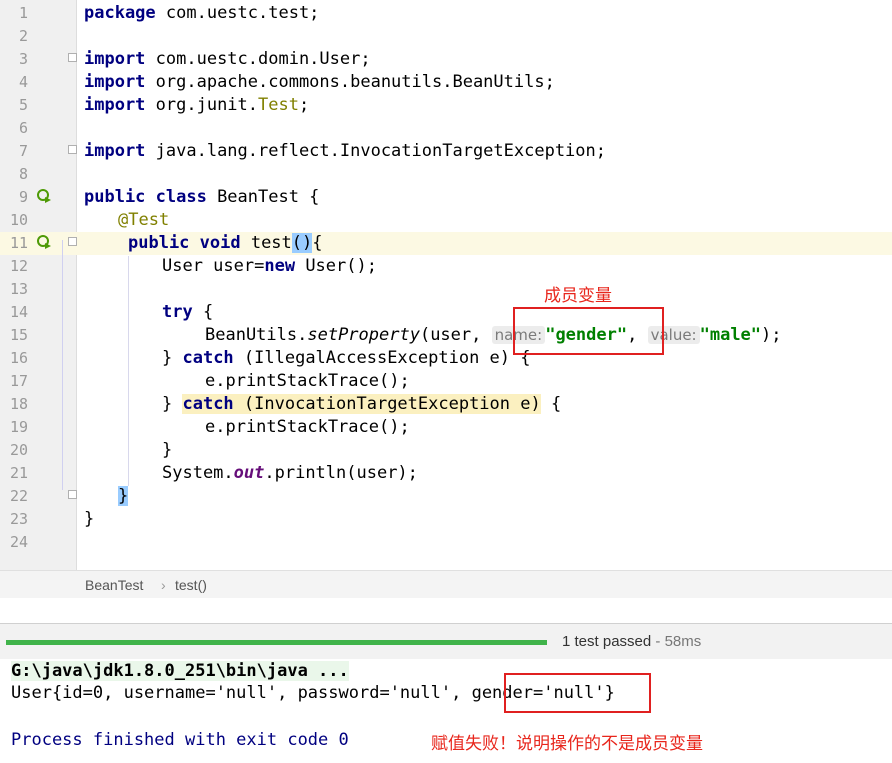  Describe the element at coordinates (18, 312) in the screenshot. I see `line-number: 14` at that location.